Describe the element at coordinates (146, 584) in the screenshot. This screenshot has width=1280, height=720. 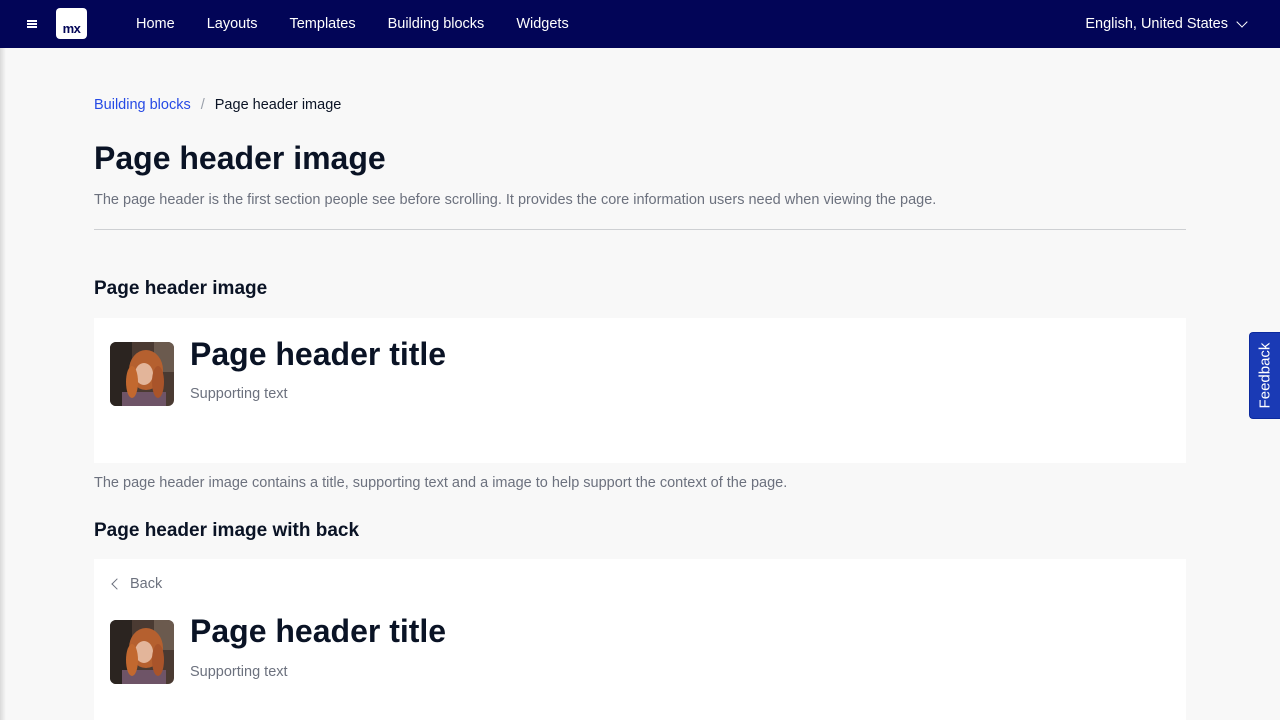
I see `back-label: Back` at that location.